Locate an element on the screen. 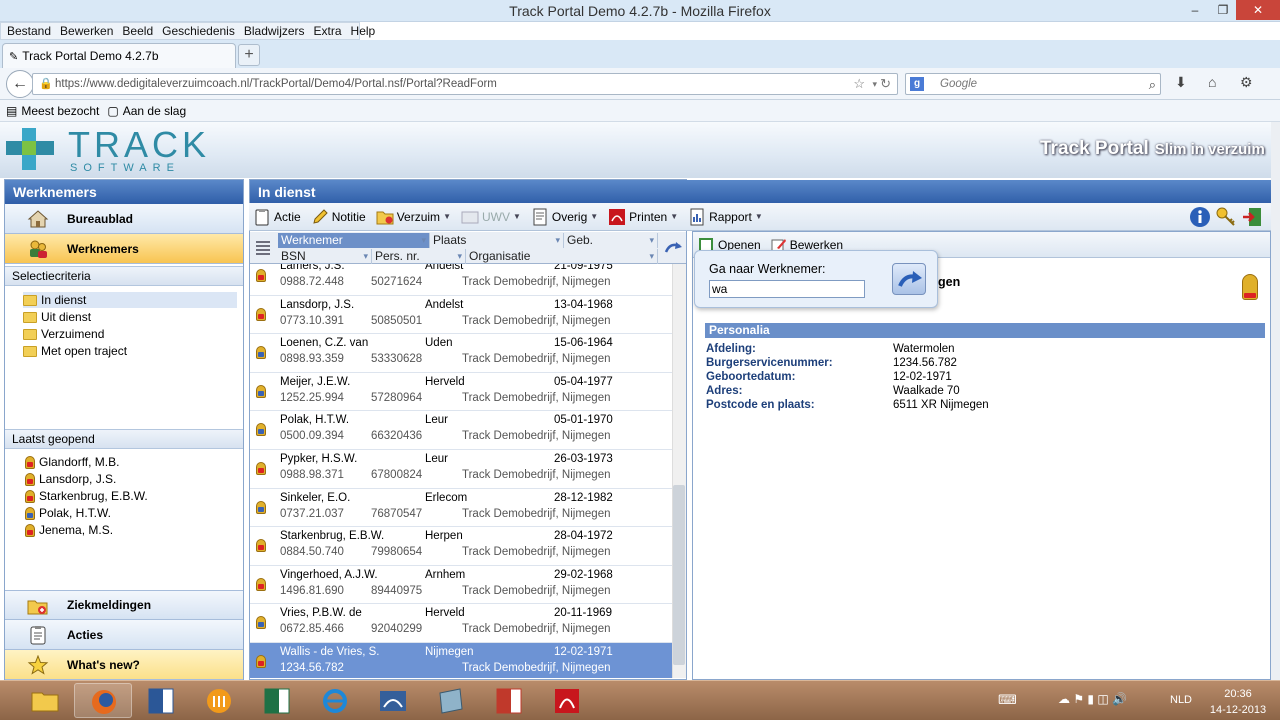 This screenshot has height=722, width=1280. tree-in-dienst: In dienst is located at coordinates (130, 300).